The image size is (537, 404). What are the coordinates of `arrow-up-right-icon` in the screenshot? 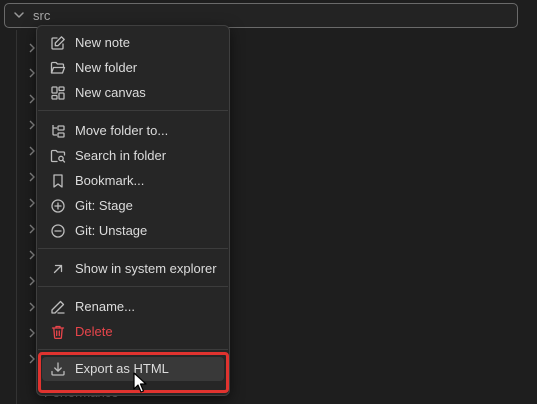 It's located at (58, 269).